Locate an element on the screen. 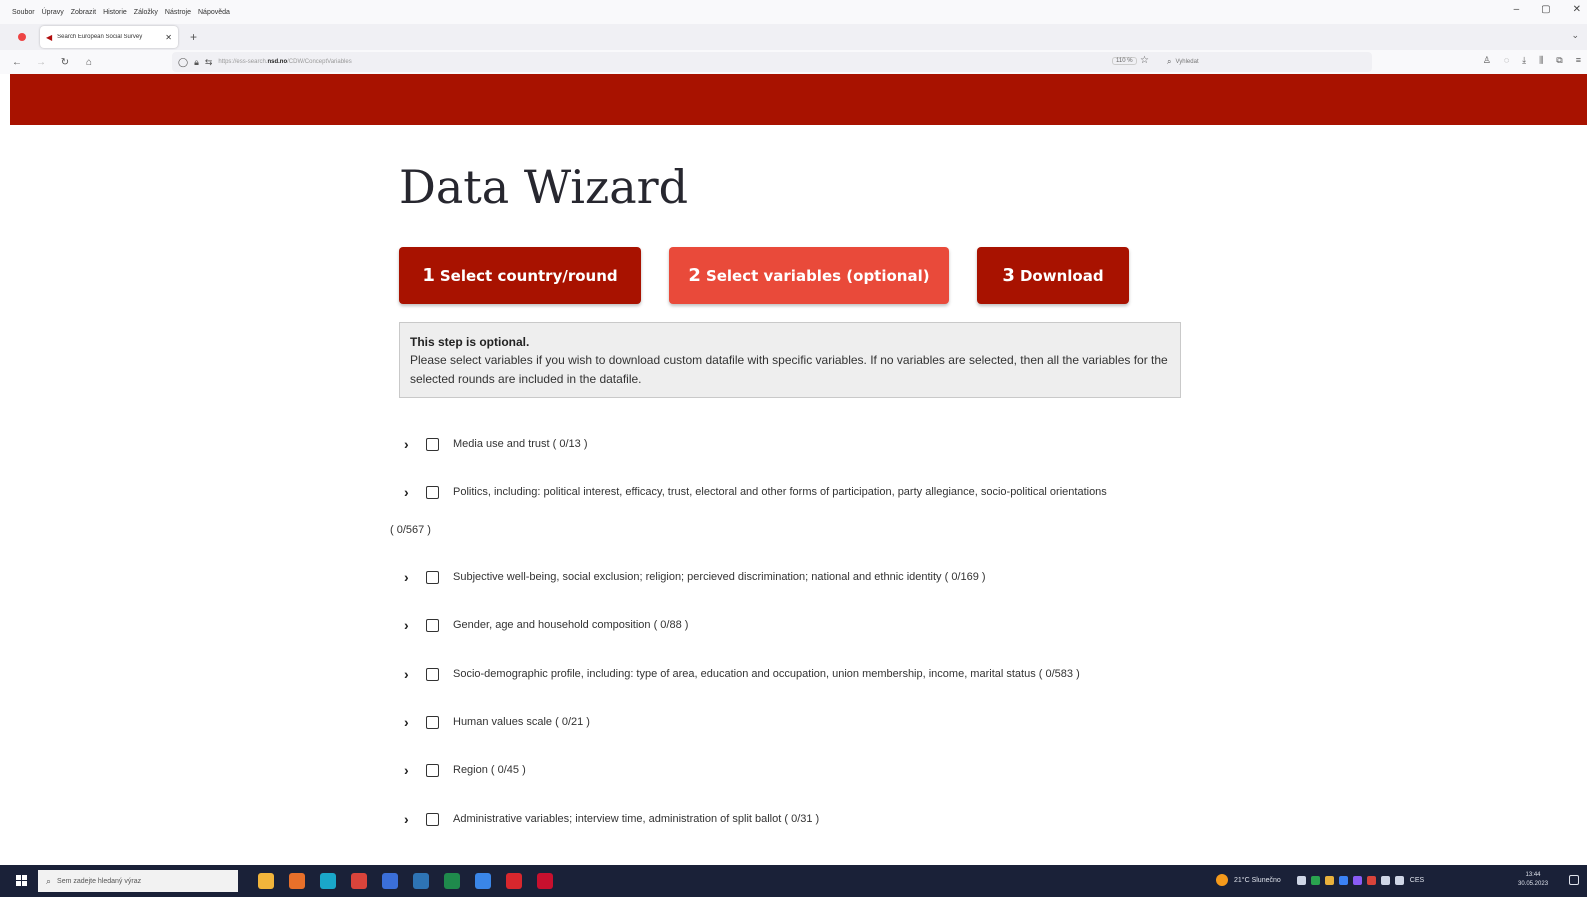 The image size is (1587, 897). search-input: ⌕ Vyhledat is located at coordinates (1267, 62).